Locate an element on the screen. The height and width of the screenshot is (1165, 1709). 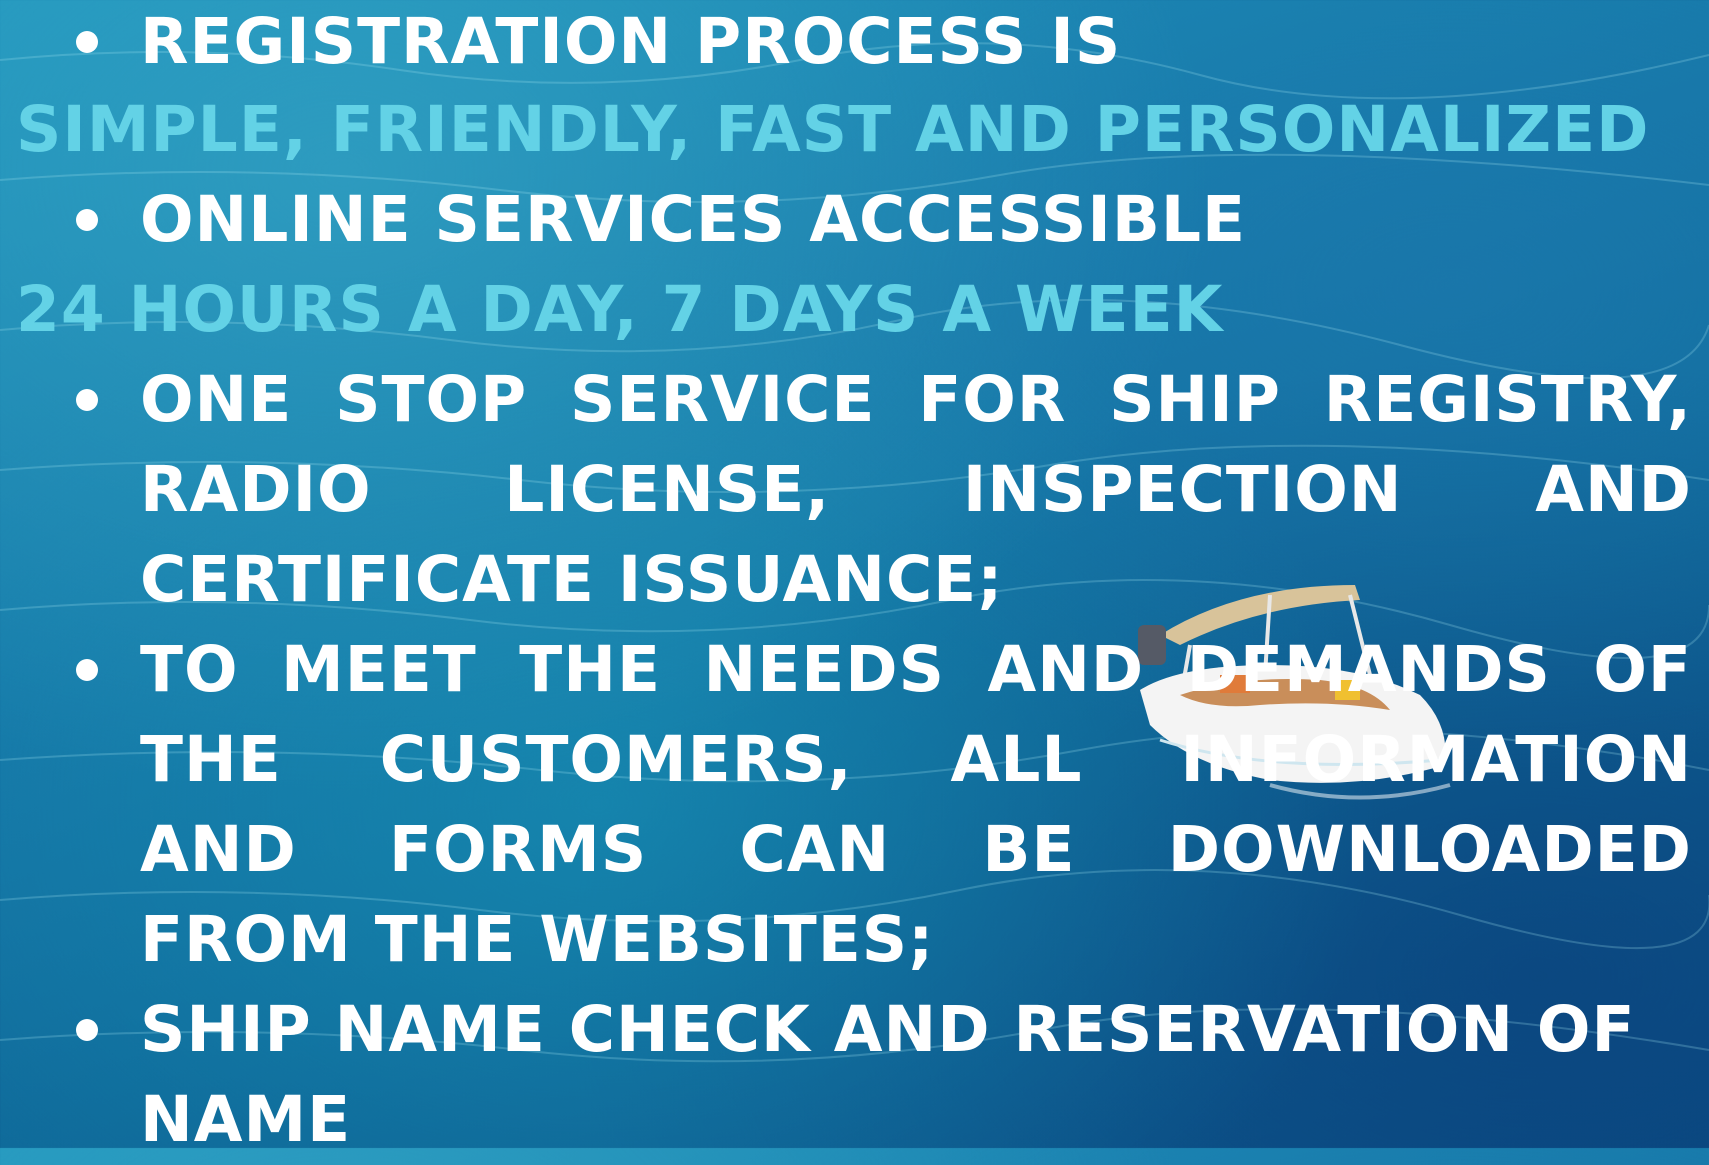
item-4-line-1: TO MEET THE NEEDS AND DEMANDS OF is located at coordinates (916, 670).